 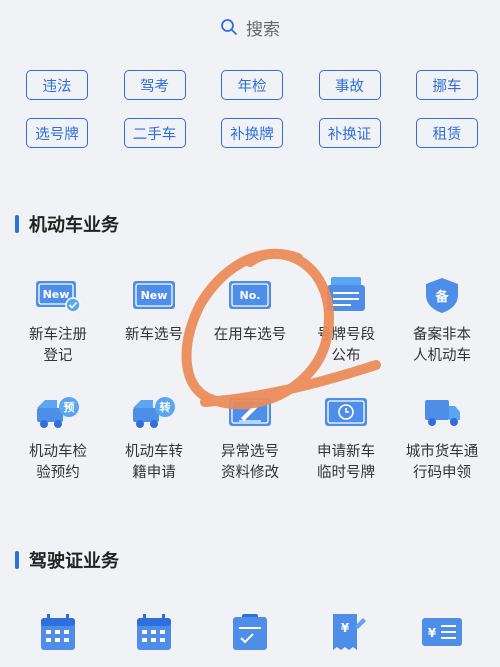 I want to click on plate-edit-icon, so click(x=250, y=412).